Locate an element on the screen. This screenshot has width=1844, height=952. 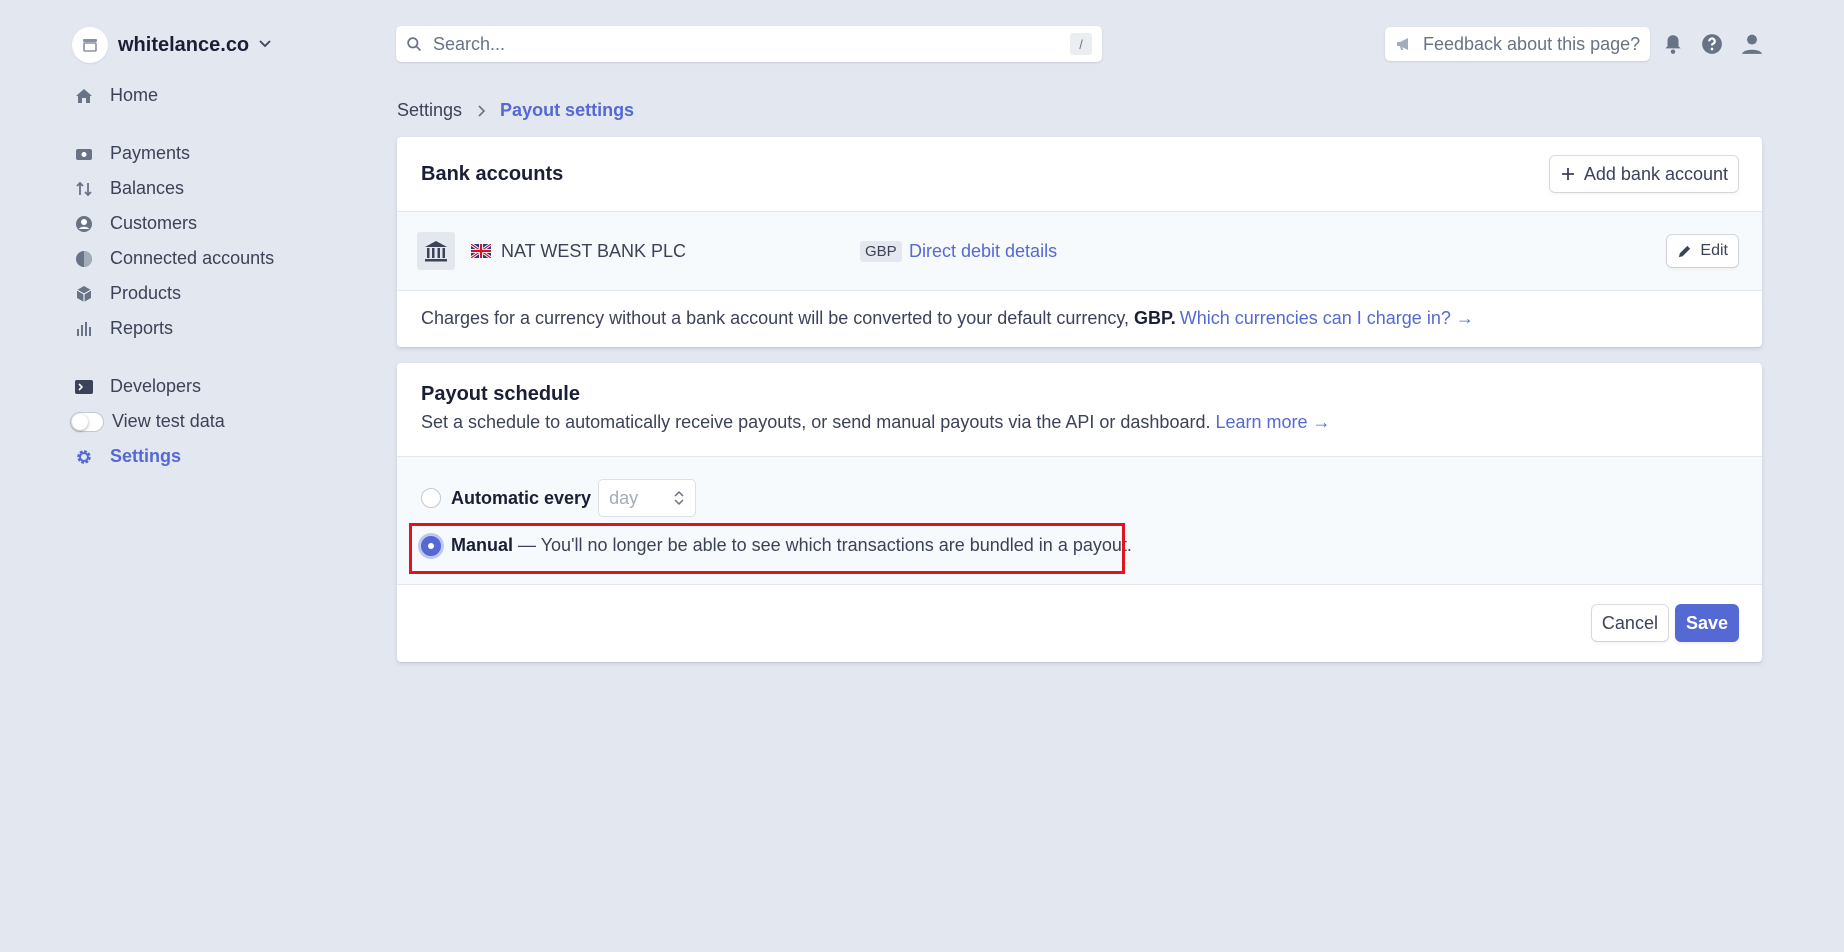
sidebar-item-label: Developers is located at coordinates (156, 386).